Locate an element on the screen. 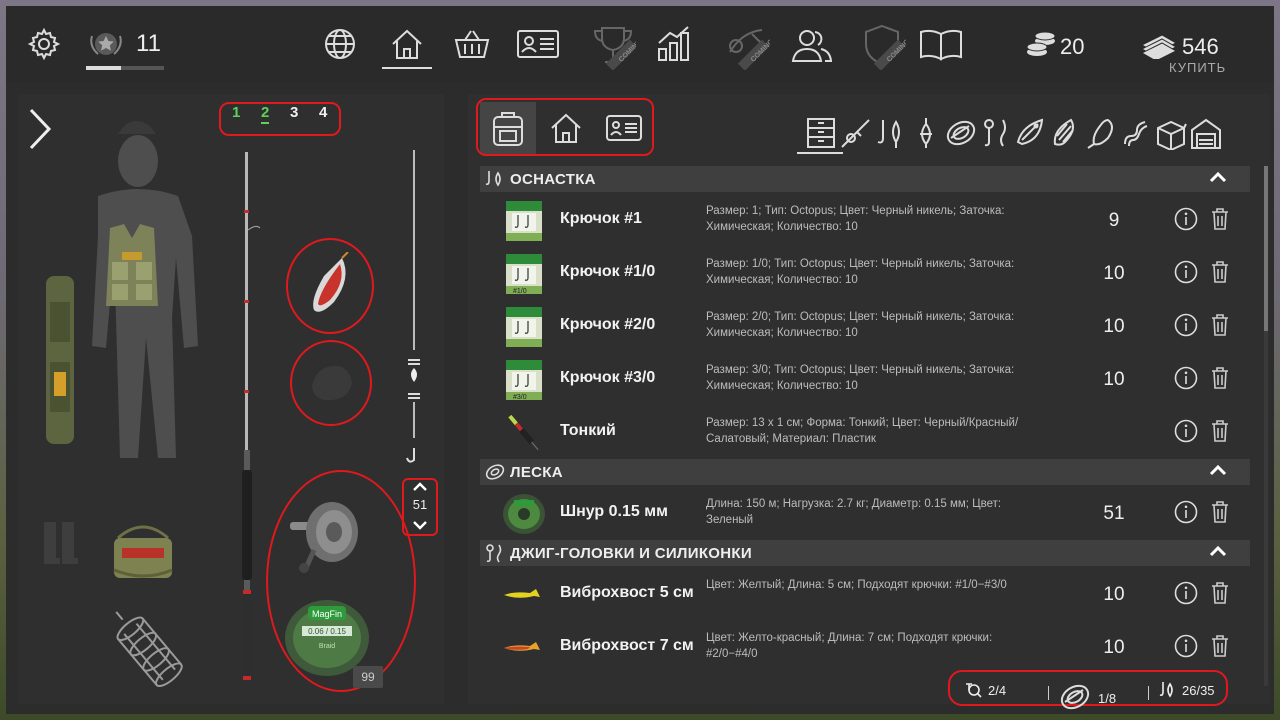 This screenshot has height=720, width=1280. tackle-icon is located at coordinates (1167, 690).